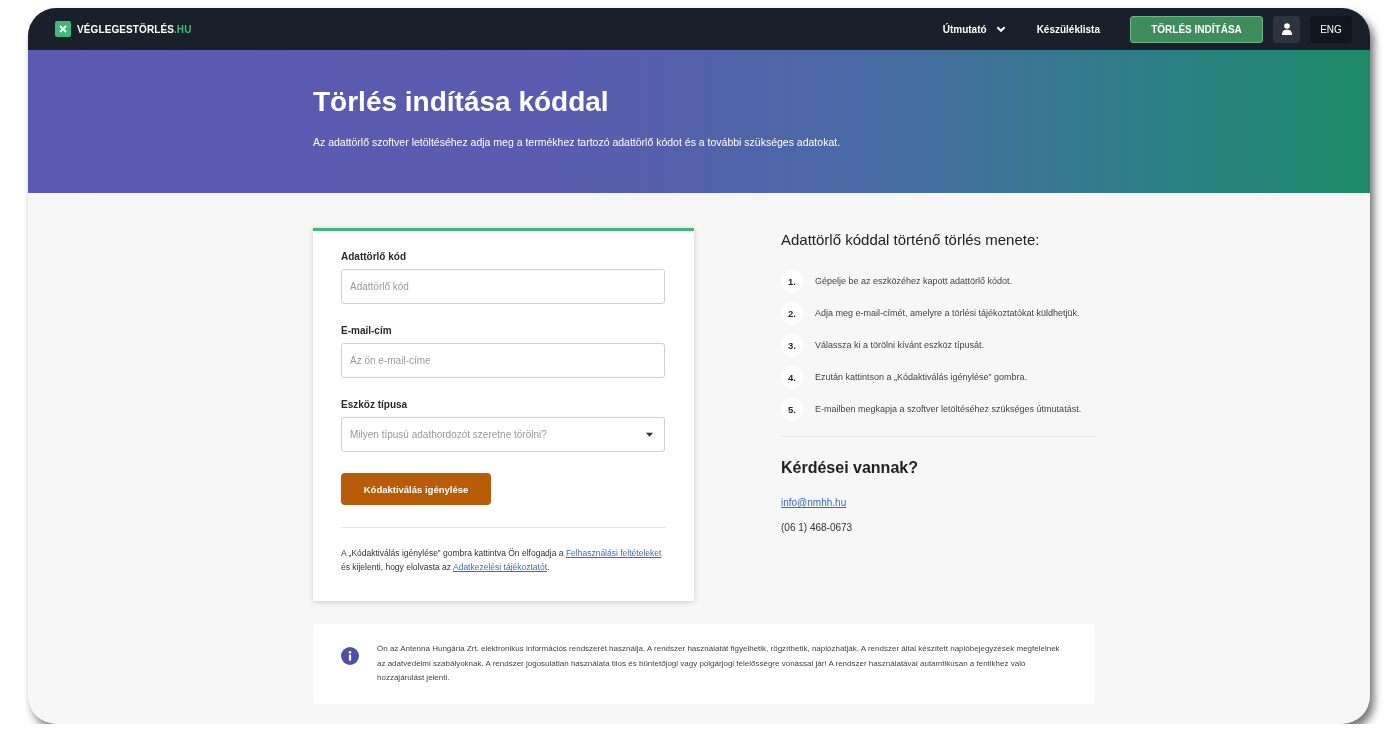 The width and height of the screenshot is (1397, 730). Describe the element at coordinates (900, 345) in the screenshot. I see `step-text: Válassza ki a törölni kívánt eszköz típusát.` at that location.